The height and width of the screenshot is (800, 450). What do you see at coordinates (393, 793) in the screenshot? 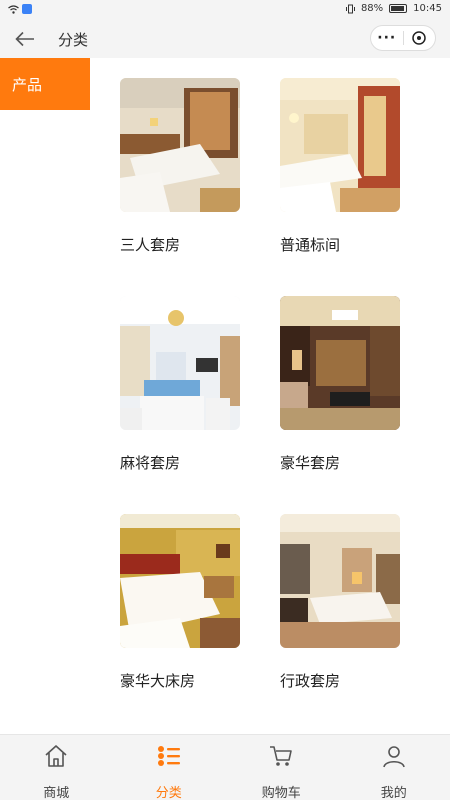
I see `tab-label: 我的` at bounding box center [393, 793].